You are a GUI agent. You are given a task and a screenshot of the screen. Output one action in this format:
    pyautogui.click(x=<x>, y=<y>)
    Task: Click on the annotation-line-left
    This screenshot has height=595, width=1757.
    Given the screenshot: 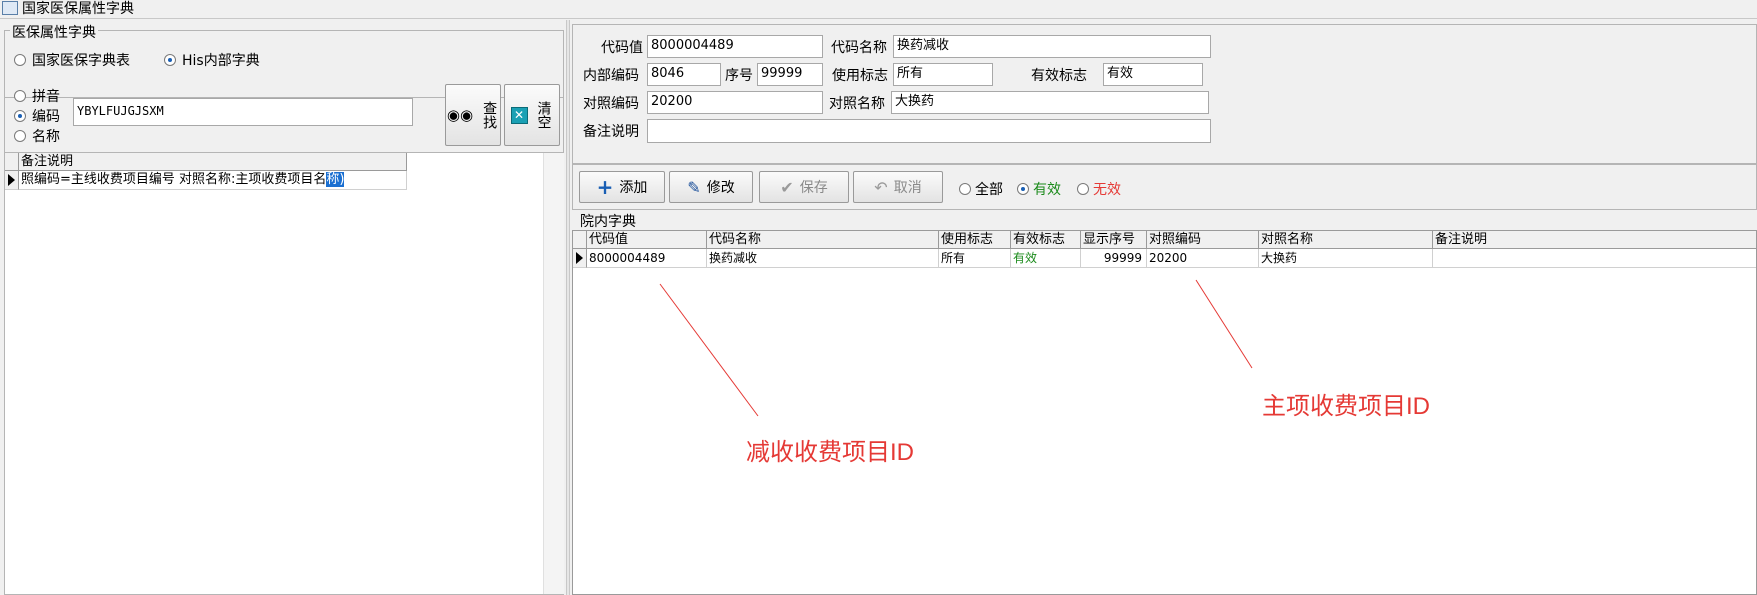 What is the action you would take?
    pyautogui.click(x=709, y=350)
    